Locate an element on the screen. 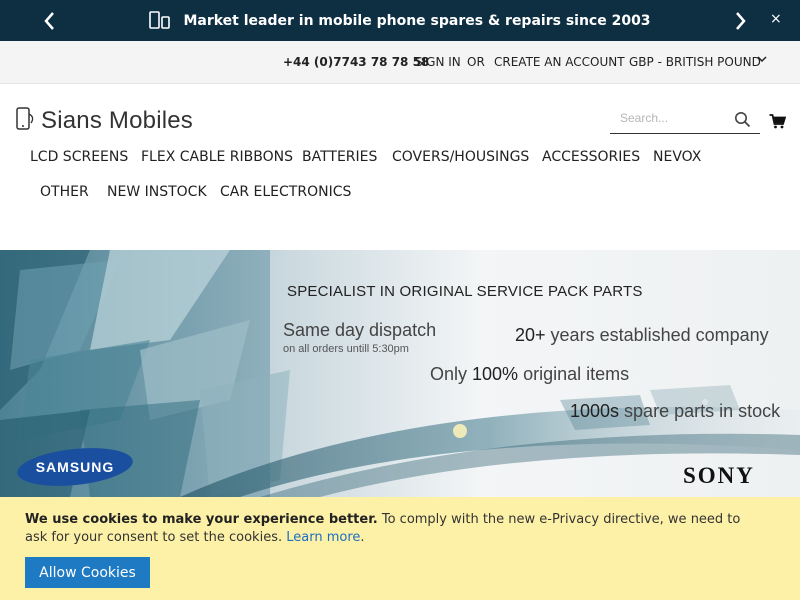  banner-original-pre: Only is located at coordinates (451, 374).